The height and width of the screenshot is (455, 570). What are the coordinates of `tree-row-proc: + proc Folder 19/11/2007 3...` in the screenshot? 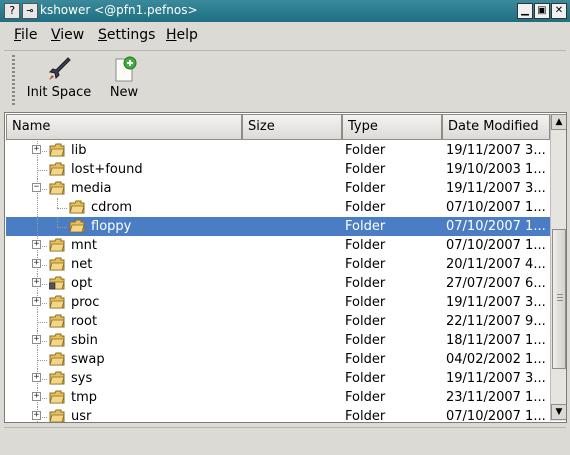 It's located at (278, 302).